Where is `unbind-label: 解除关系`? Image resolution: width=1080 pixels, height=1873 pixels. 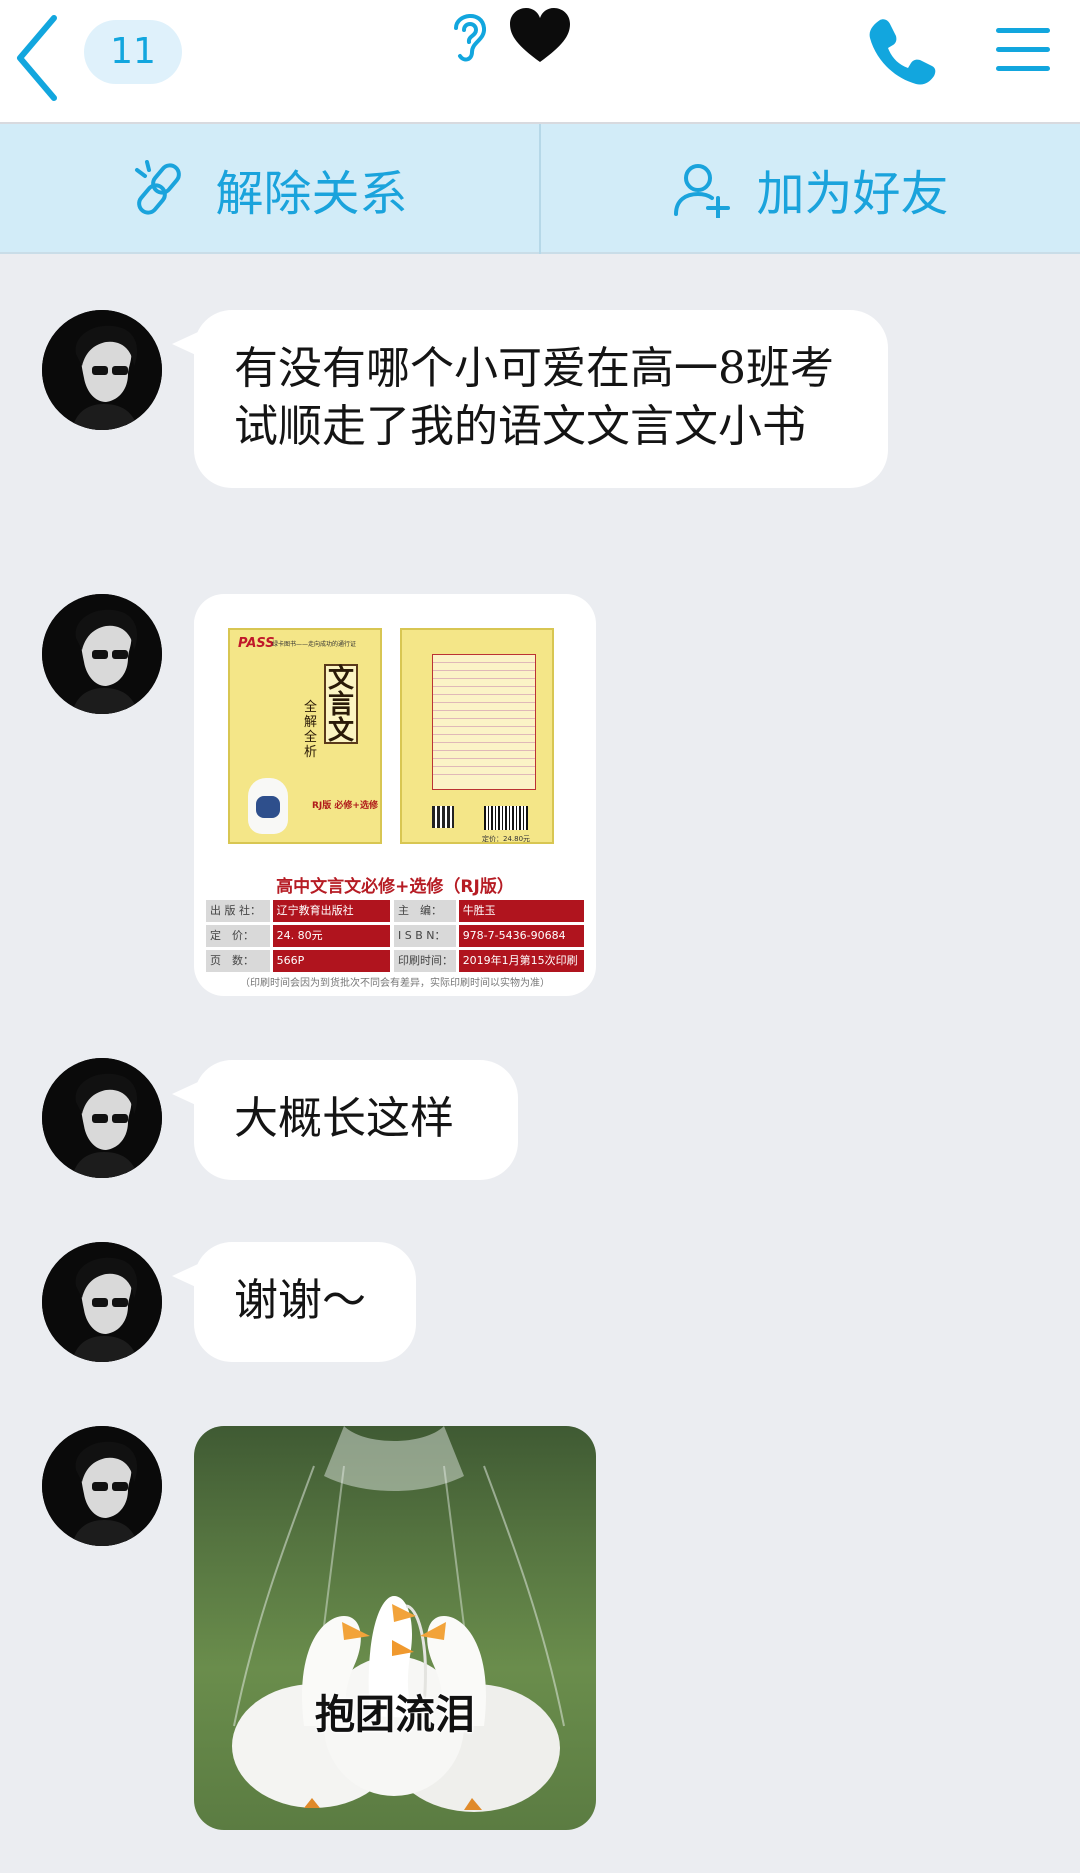 unbind-label: 解除关系 is located at coordinates (311, 194).